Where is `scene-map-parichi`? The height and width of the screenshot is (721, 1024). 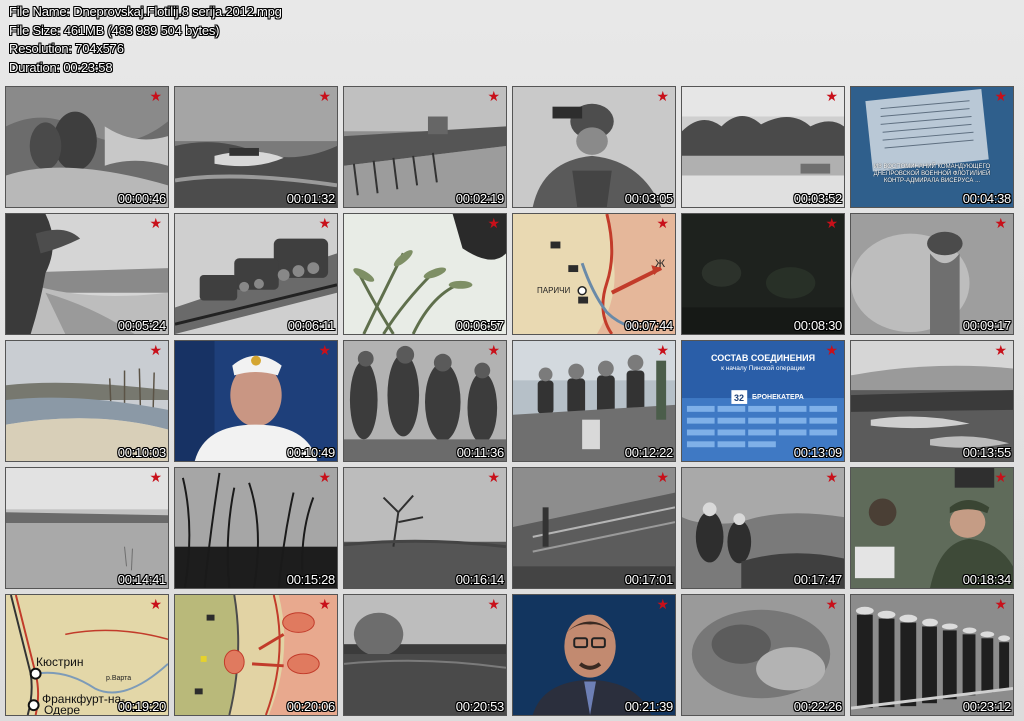
scene-map-parichi is located at coordinates (594, 274).